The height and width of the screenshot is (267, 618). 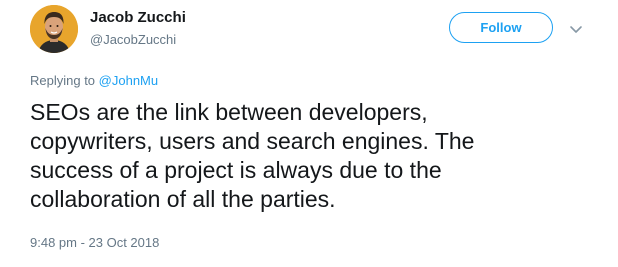 What do you see at coordinates (138, 17) in the screenshot?
I see `author-name: Jacob Zucchi` at bounding box center [138, 17].